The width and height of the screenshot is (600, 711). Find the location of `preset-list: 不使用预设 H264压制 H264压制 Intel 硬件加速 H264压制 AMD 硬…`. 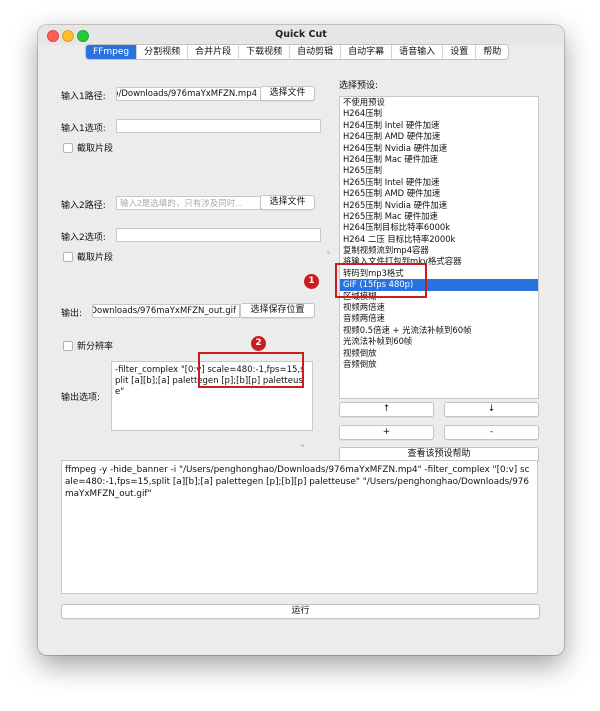

preset-list: 不使用预设 H264压制 H264压制 Intel 硬件加速 H264压制 AMD 硬… is located at coordinates (439, 247).